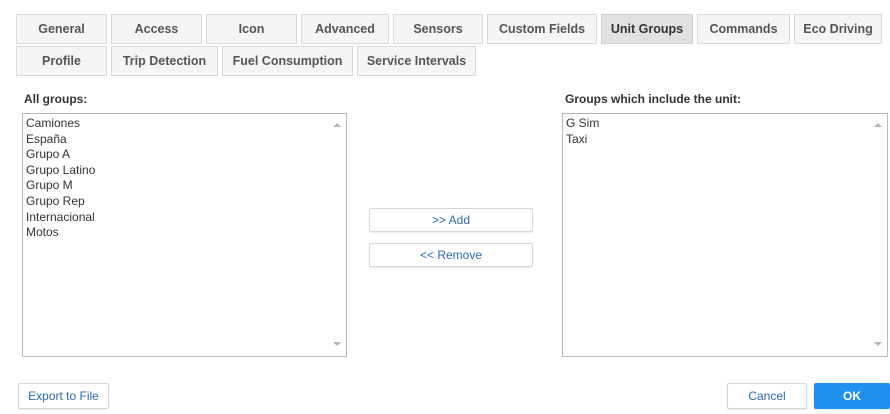 Image resolution: width=890 pixels, height=414 pixels. What do you see at coordinates (653, 99) in the screenshot?
I see `unit-groups-label: Groups which include the unit:` at bounding box center [653, 99].